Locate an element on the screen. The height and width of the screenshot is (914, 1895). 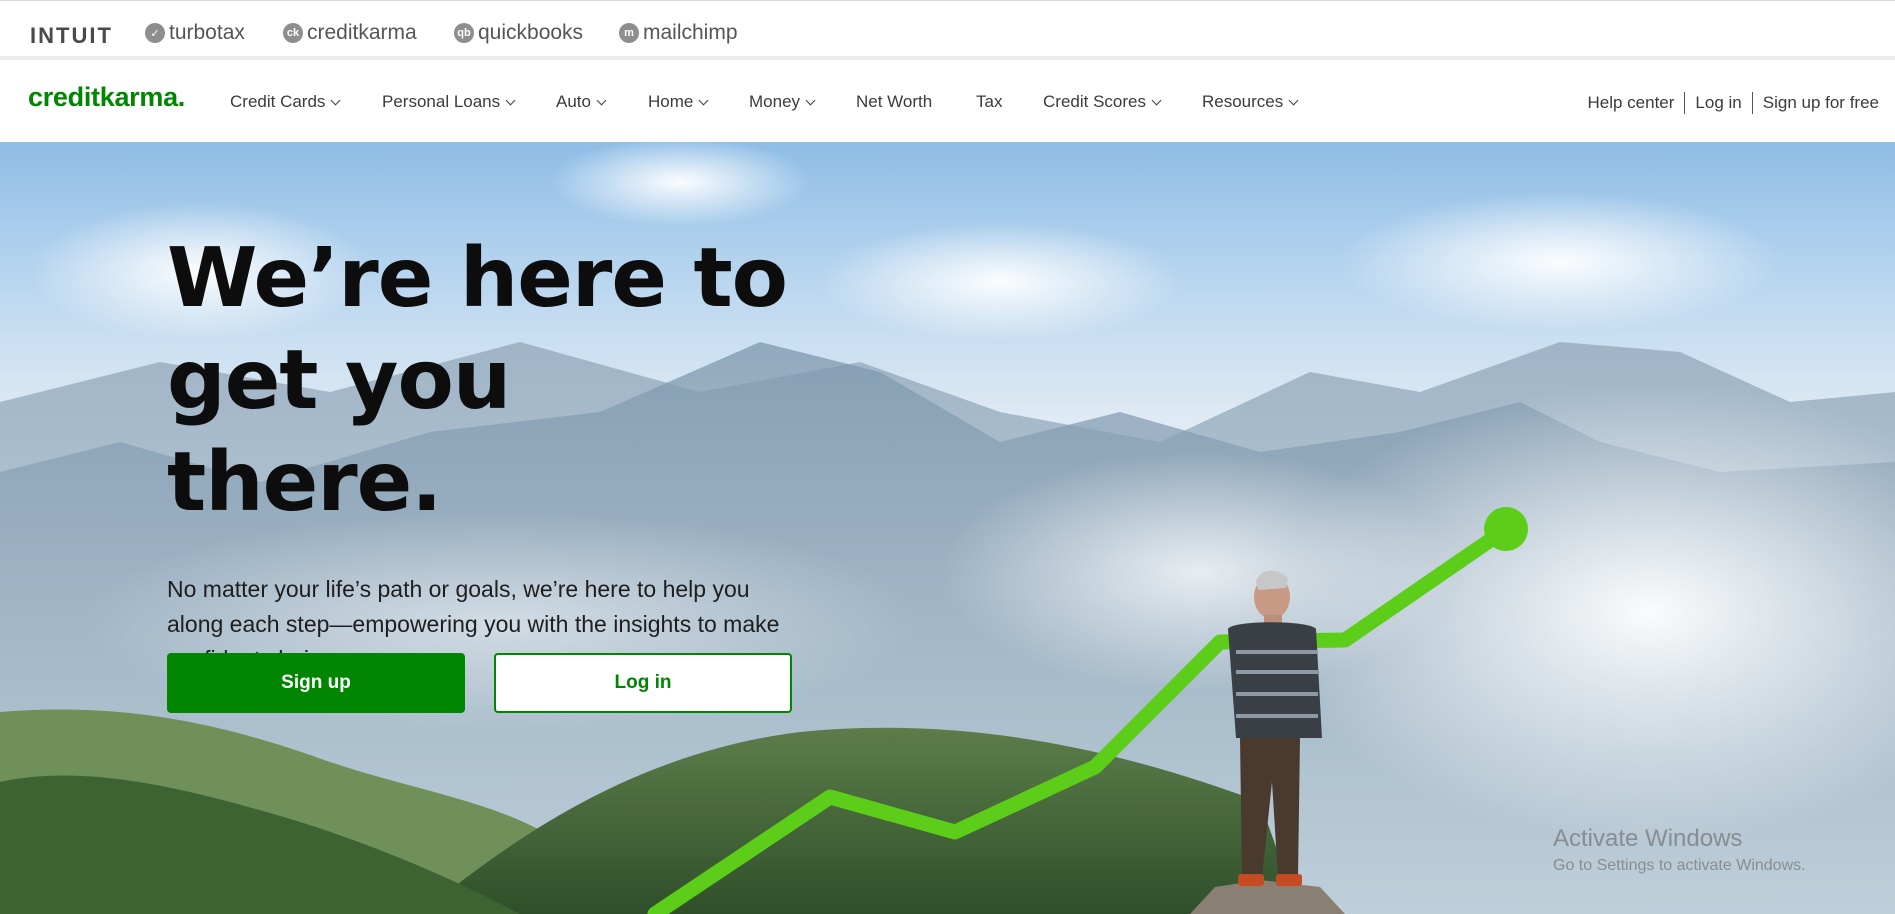
brand-link-mailchimp: m mailchimp is located at coordinates (678, 33).